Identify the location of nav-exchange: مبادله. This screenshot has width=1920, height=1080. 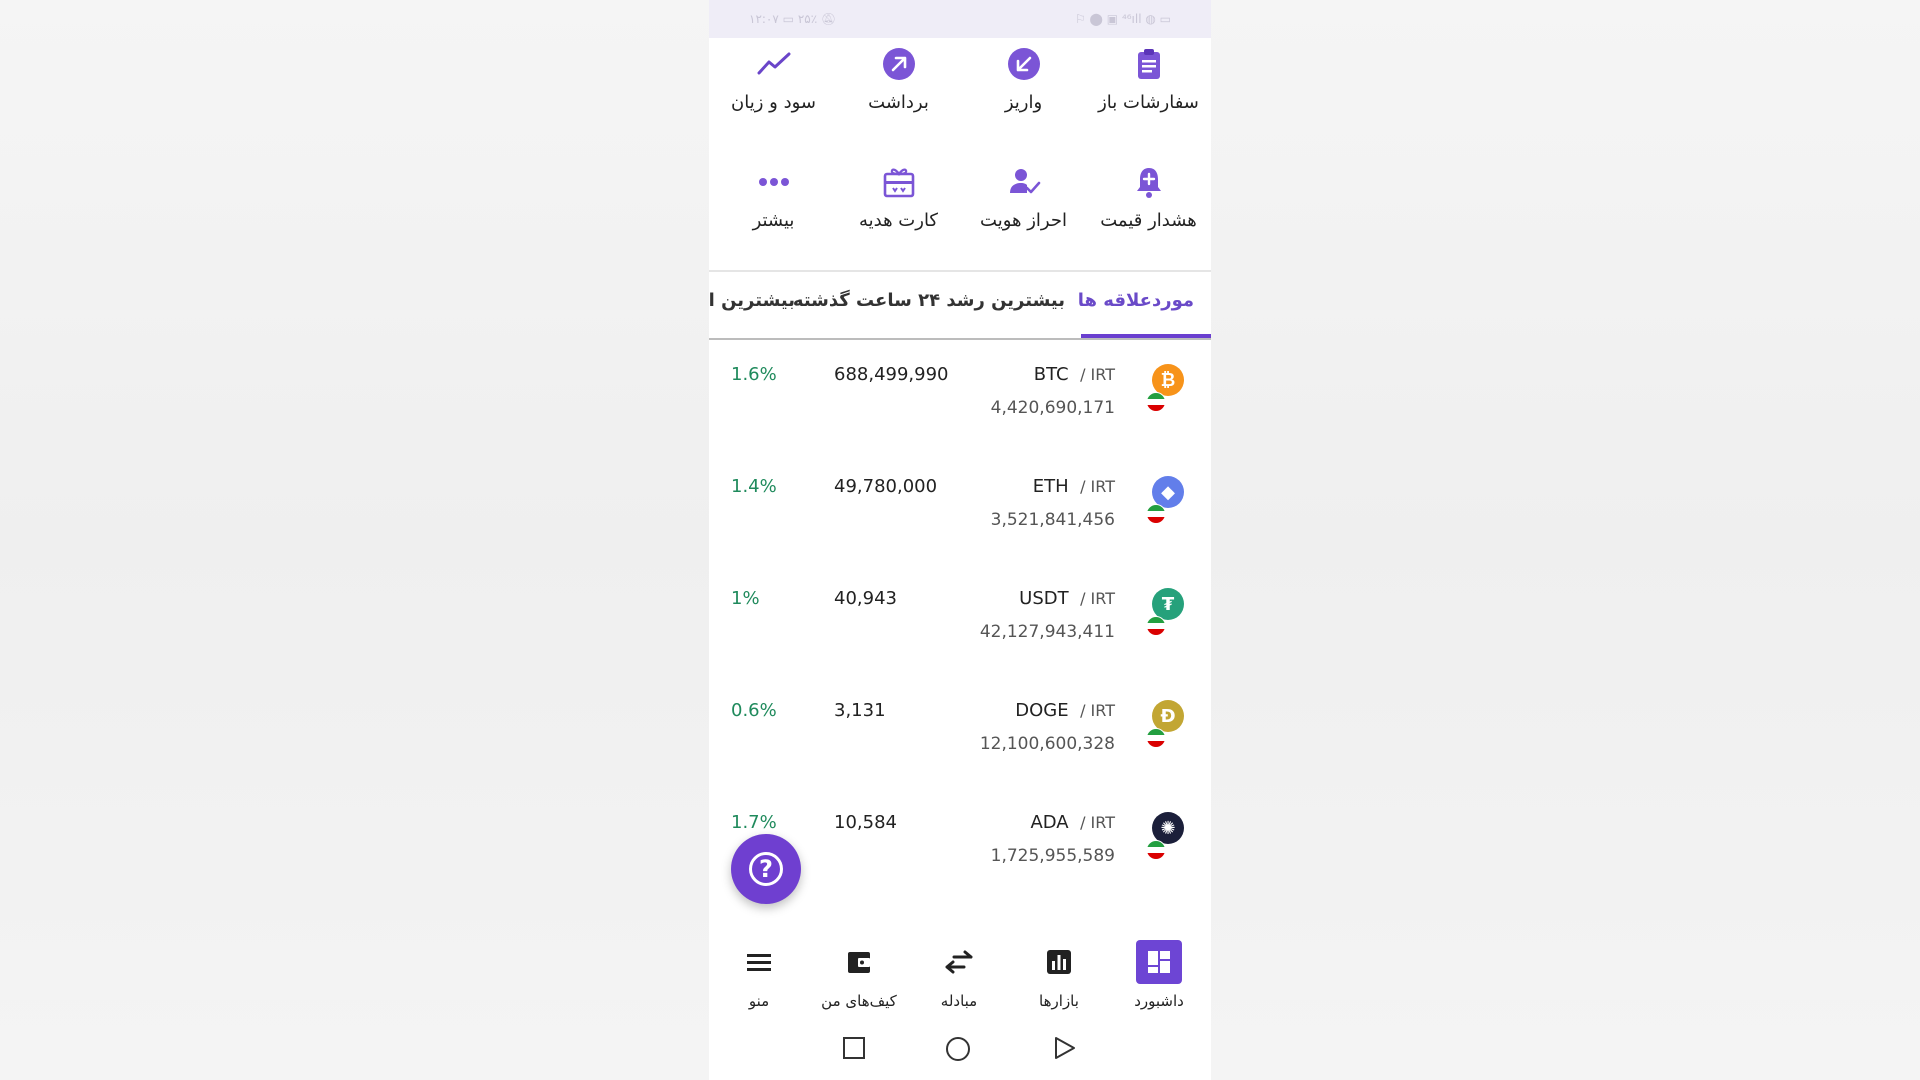
(959, 975).